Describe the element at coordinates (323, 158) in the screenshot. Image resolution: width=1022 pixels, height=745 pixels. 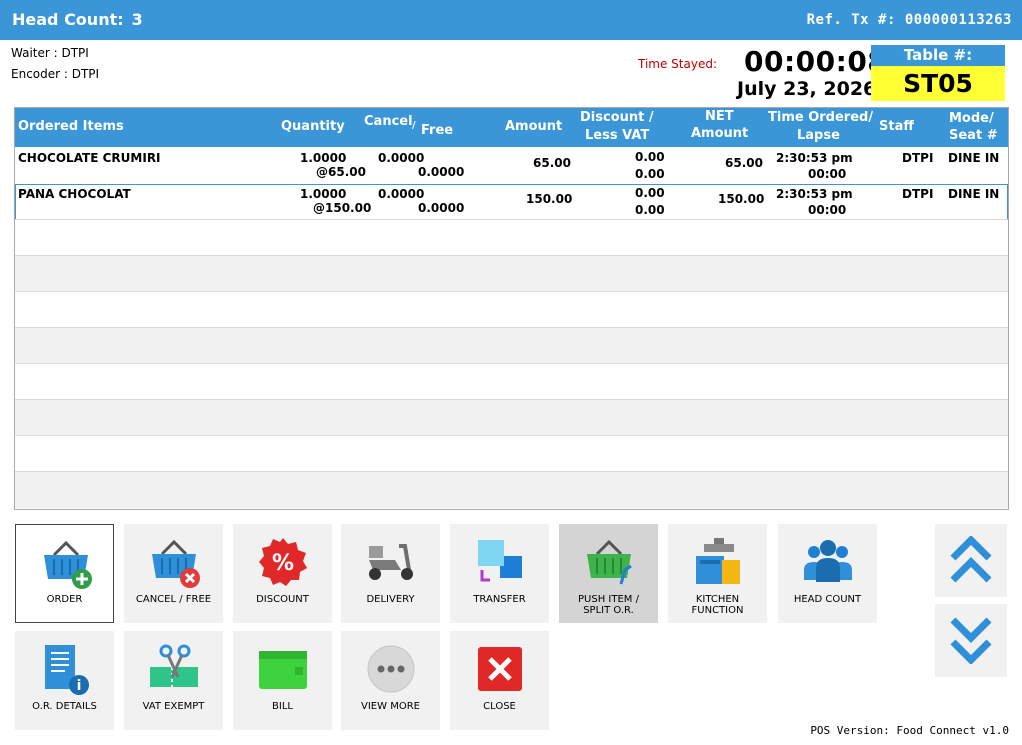
I see `item-qty: 1.0000` at that location.